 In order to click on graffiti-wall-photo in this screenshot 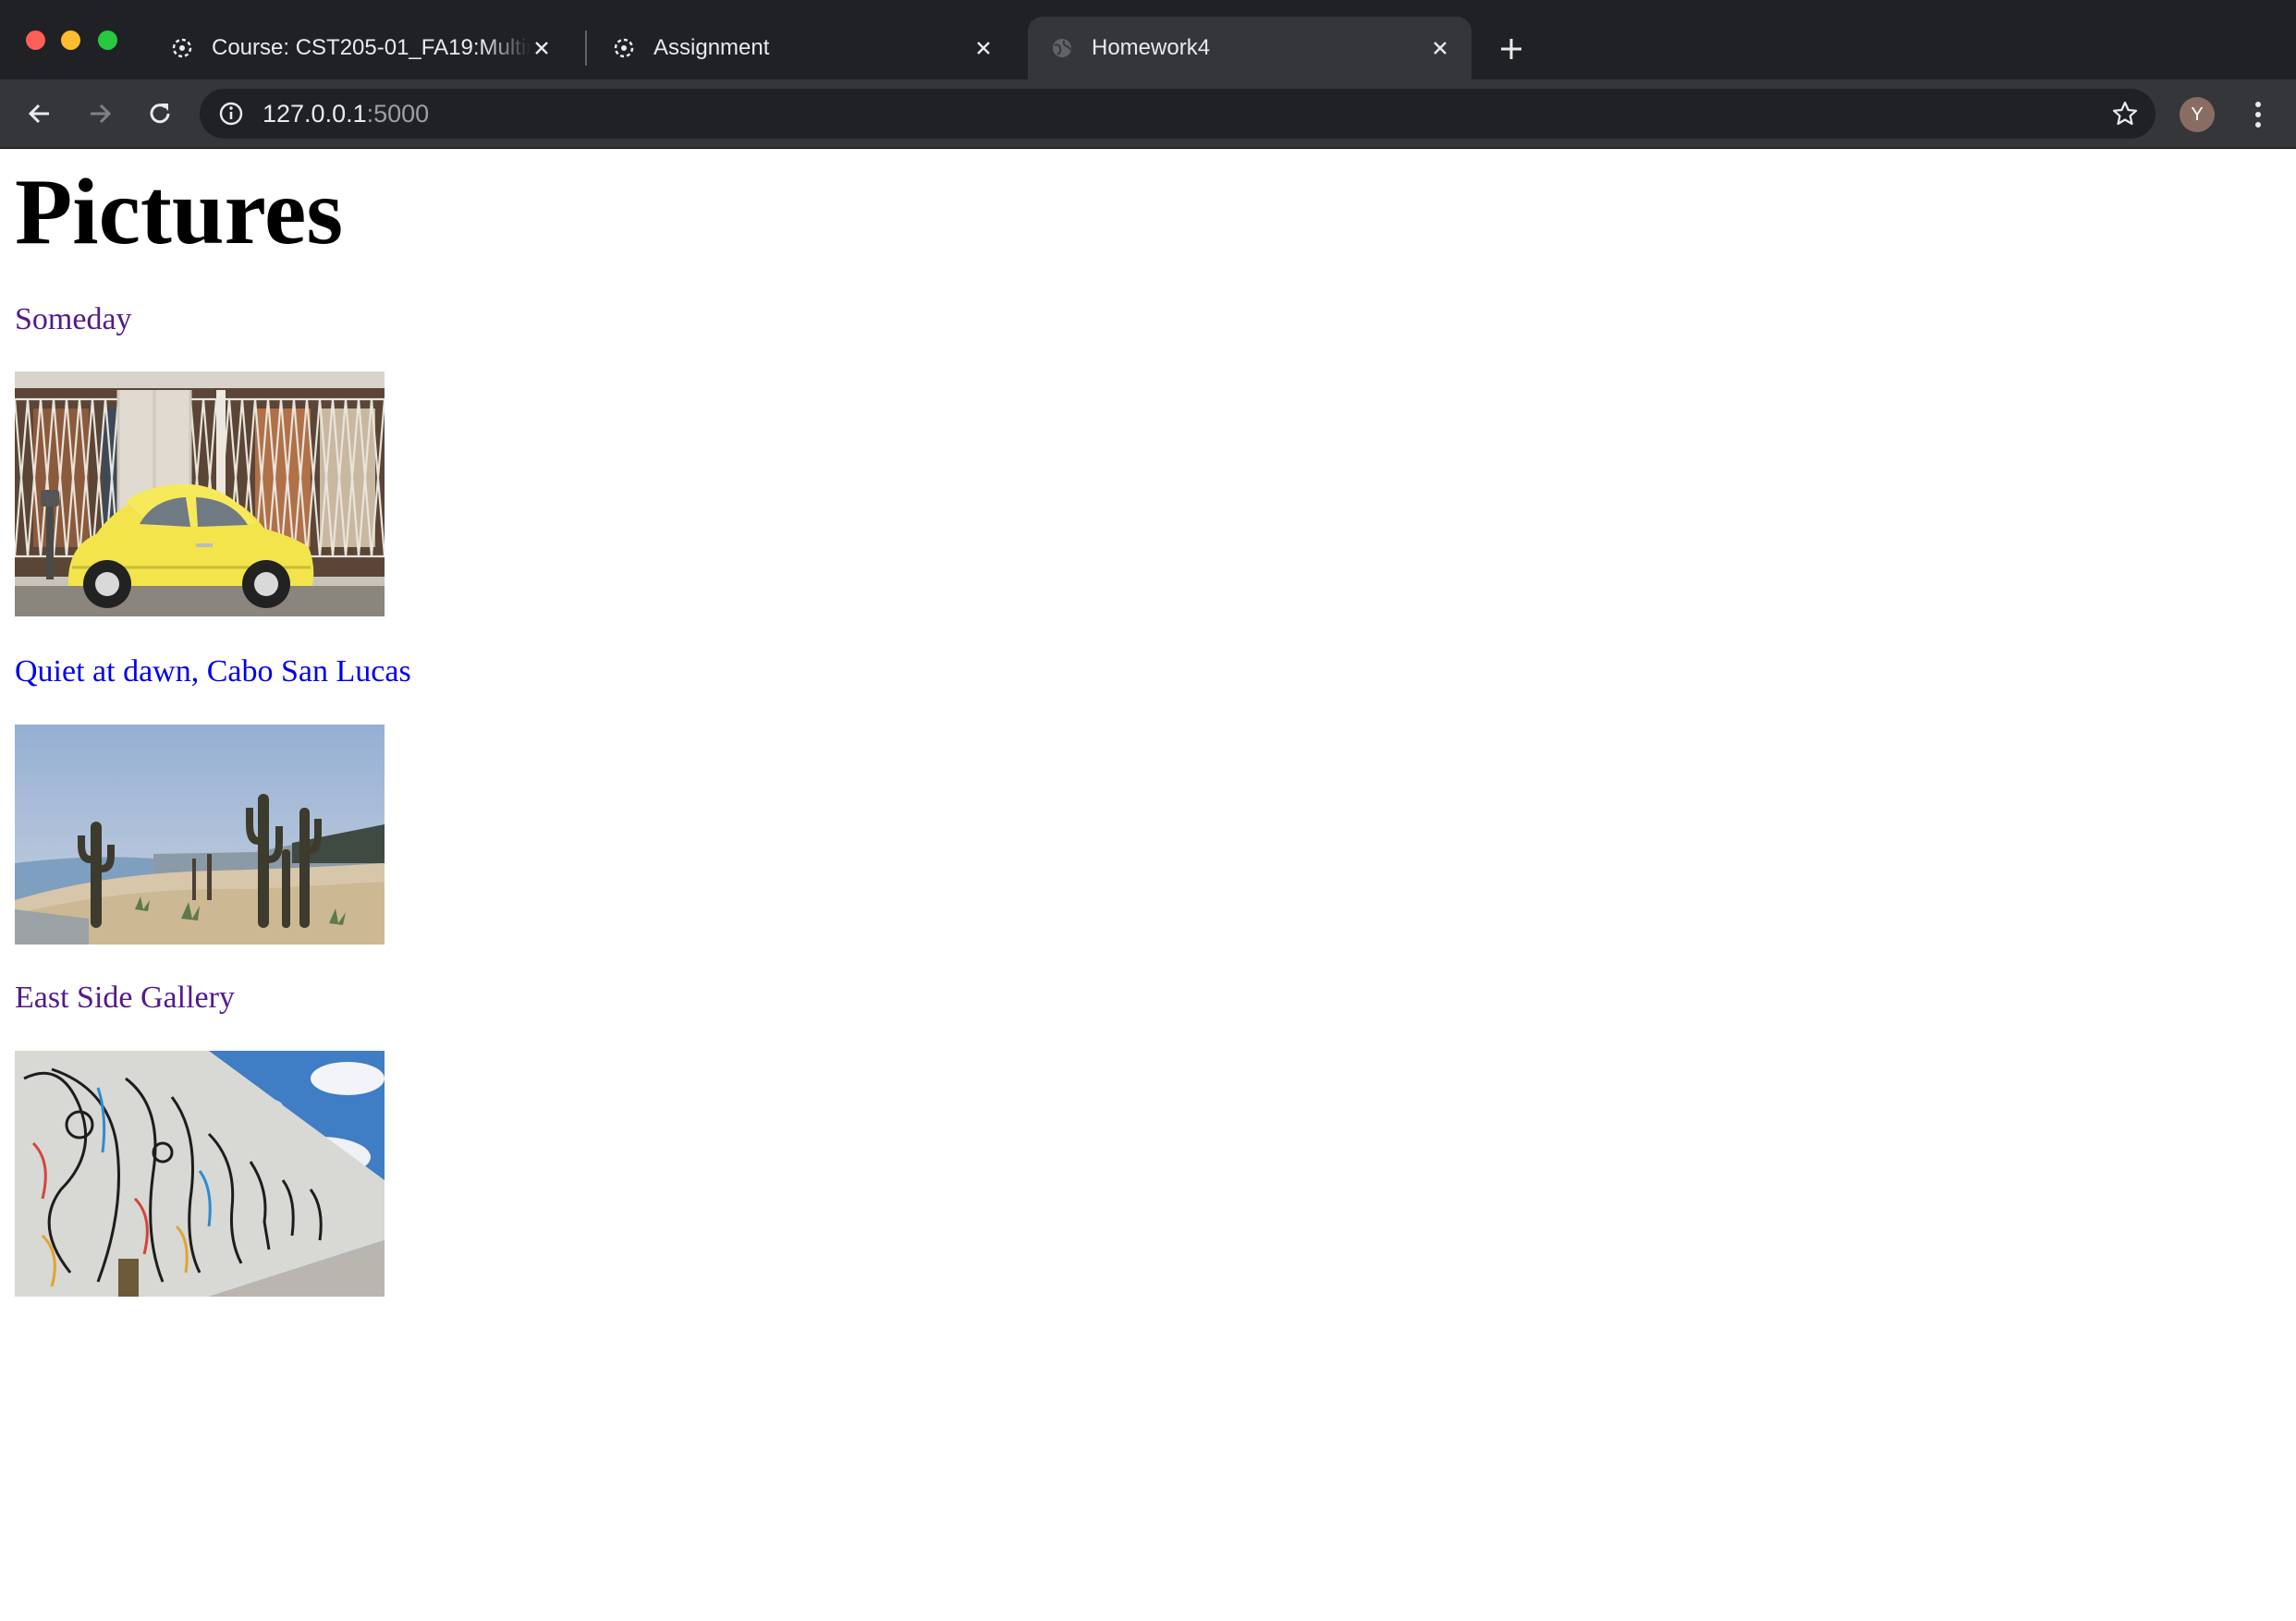, I will do `click(200, 1174)`.